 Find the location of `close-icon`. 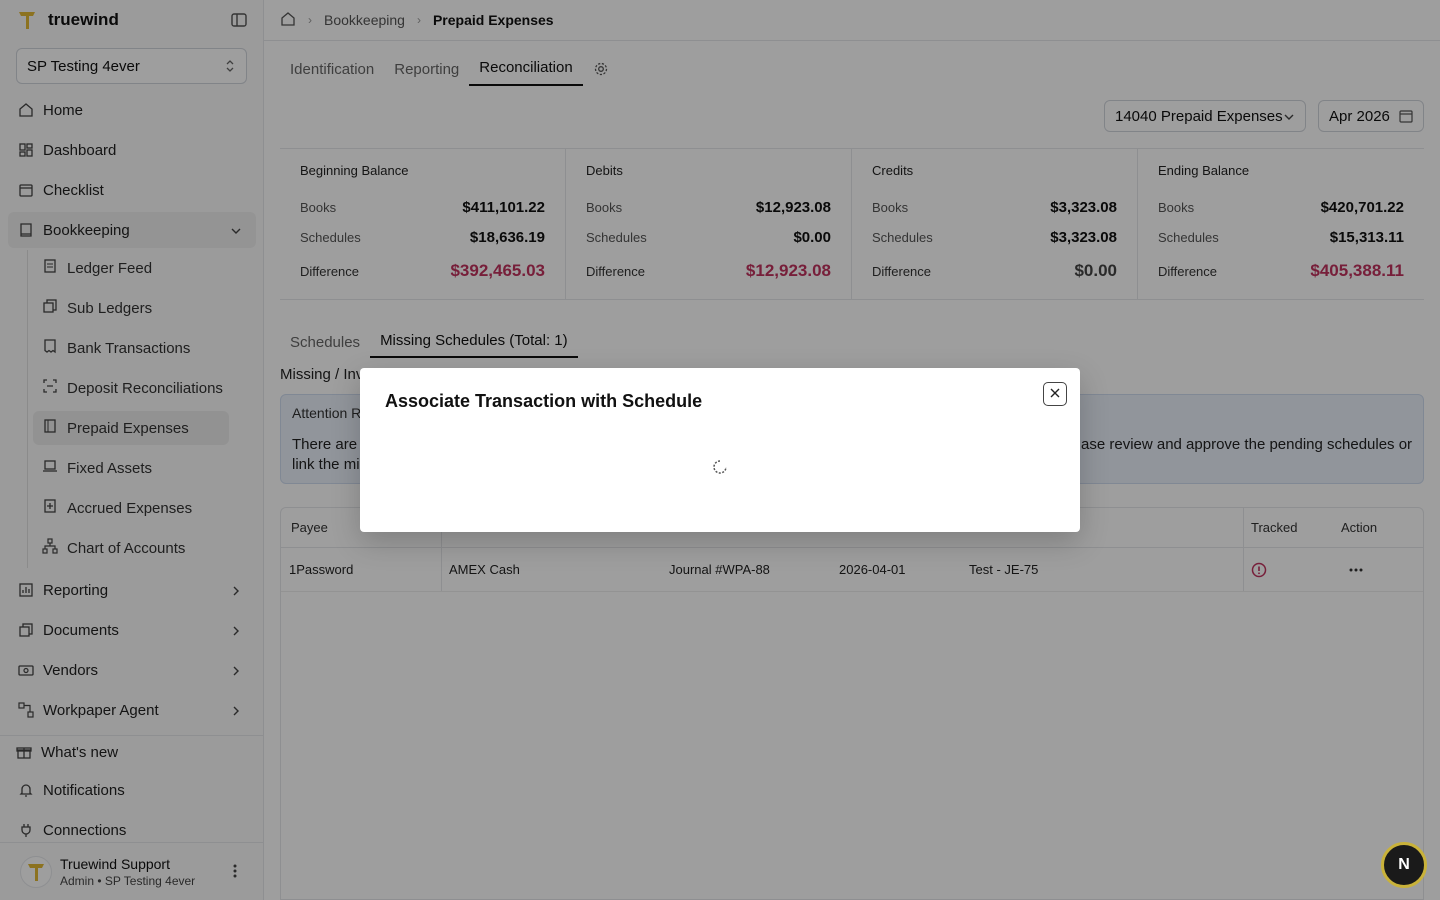

close-icon is located at coordinates (1055, 394).